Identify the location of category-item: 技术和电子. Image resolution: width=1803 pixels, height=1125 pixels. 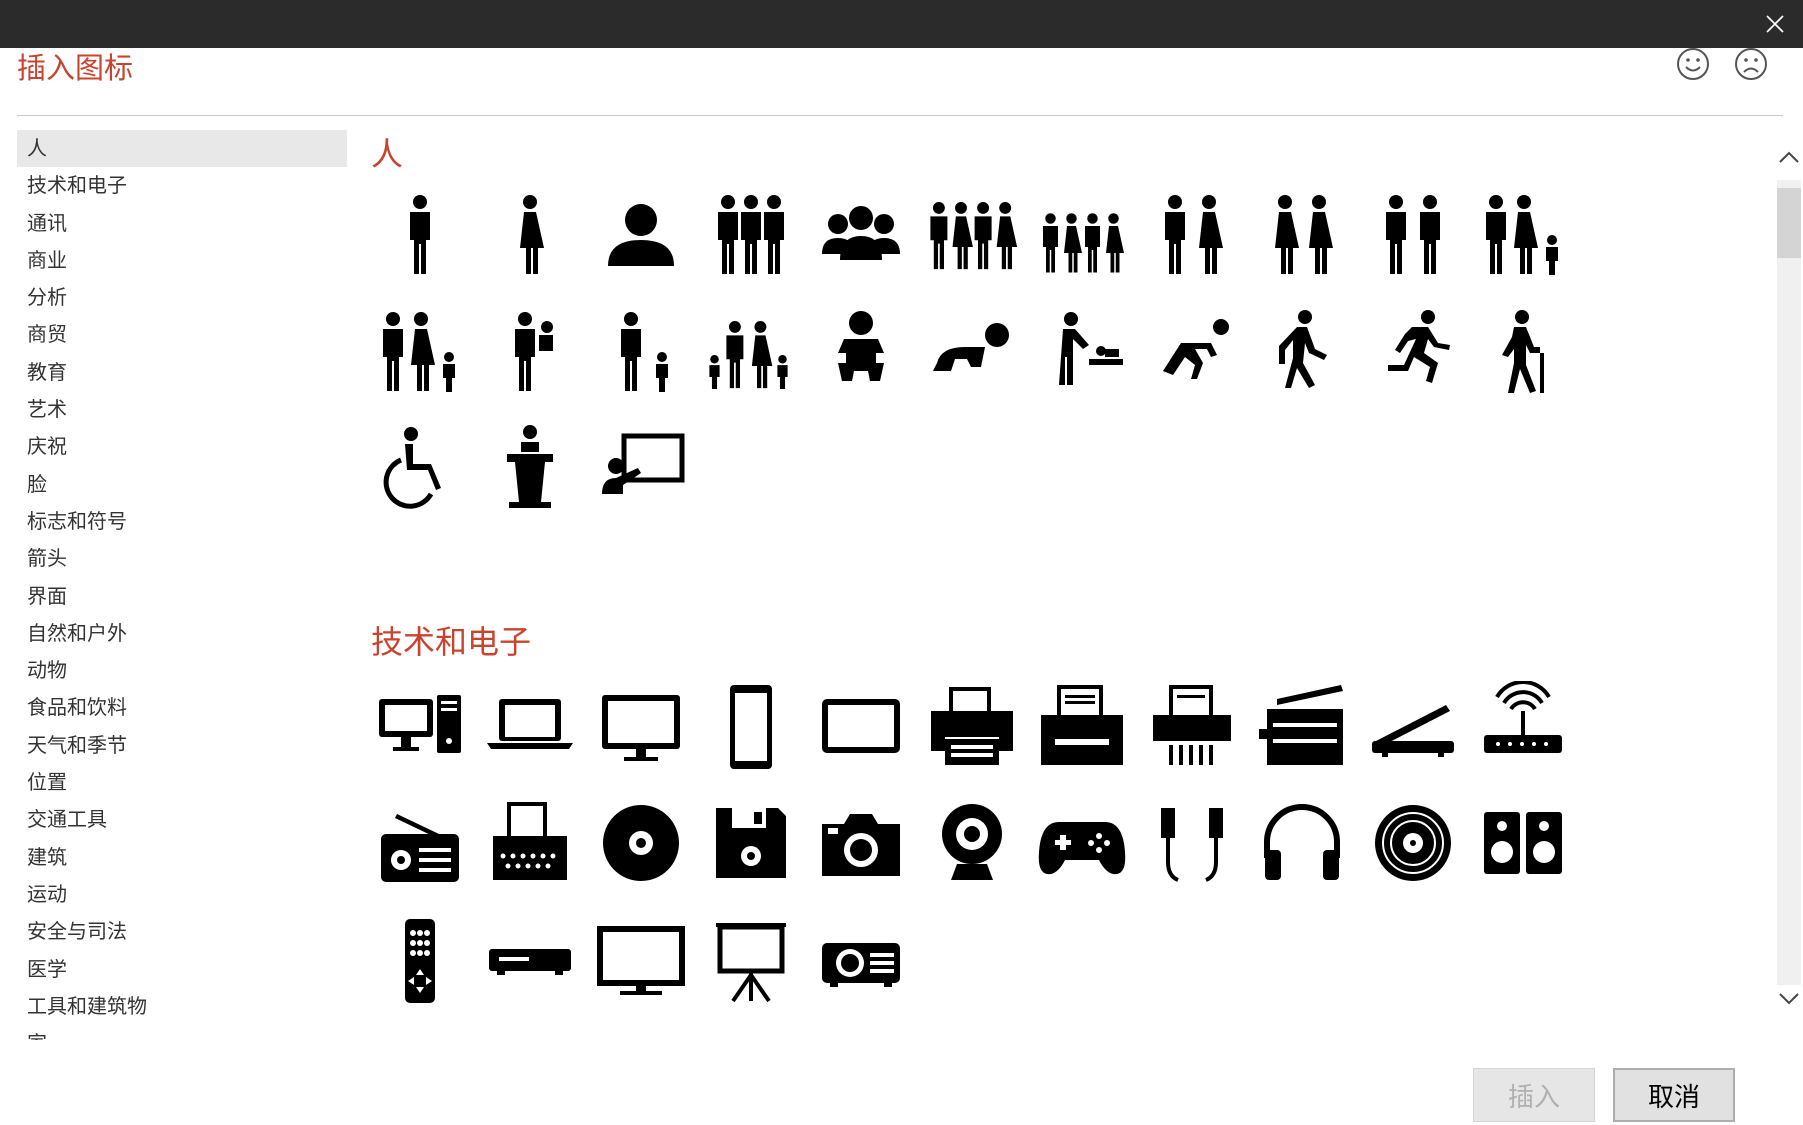
(182, 185).